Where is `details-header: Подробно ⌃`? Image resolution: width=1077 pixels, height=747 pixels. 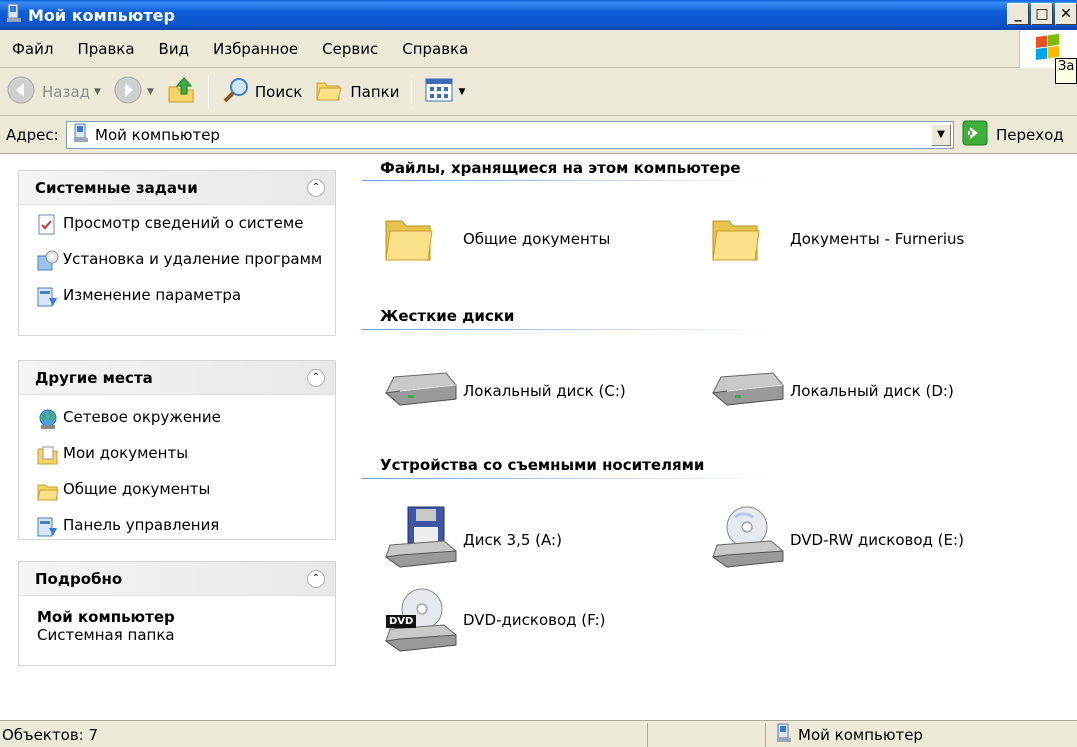
details-header: Подробно ⌃ is located at coordinates (177, 579).